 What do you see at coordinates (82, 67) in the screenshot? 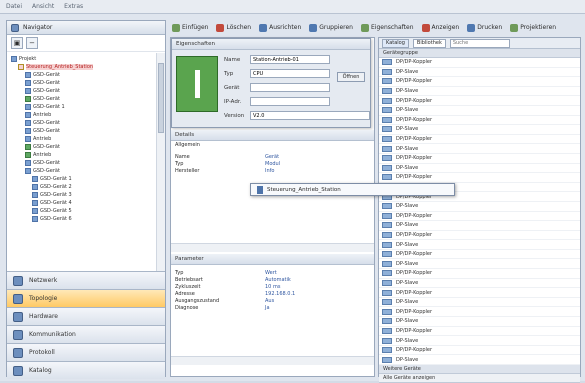
I see `tree-item: Steuerung_Antrieb_Station` at bounding box center [82, 67].